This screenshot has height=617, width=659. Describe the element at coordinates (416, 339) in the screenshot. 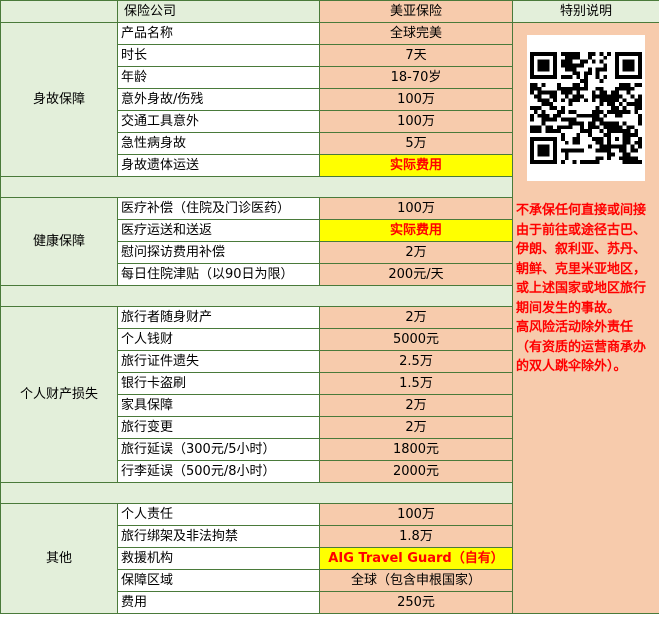

I see `row-value: 5000元` at that location.